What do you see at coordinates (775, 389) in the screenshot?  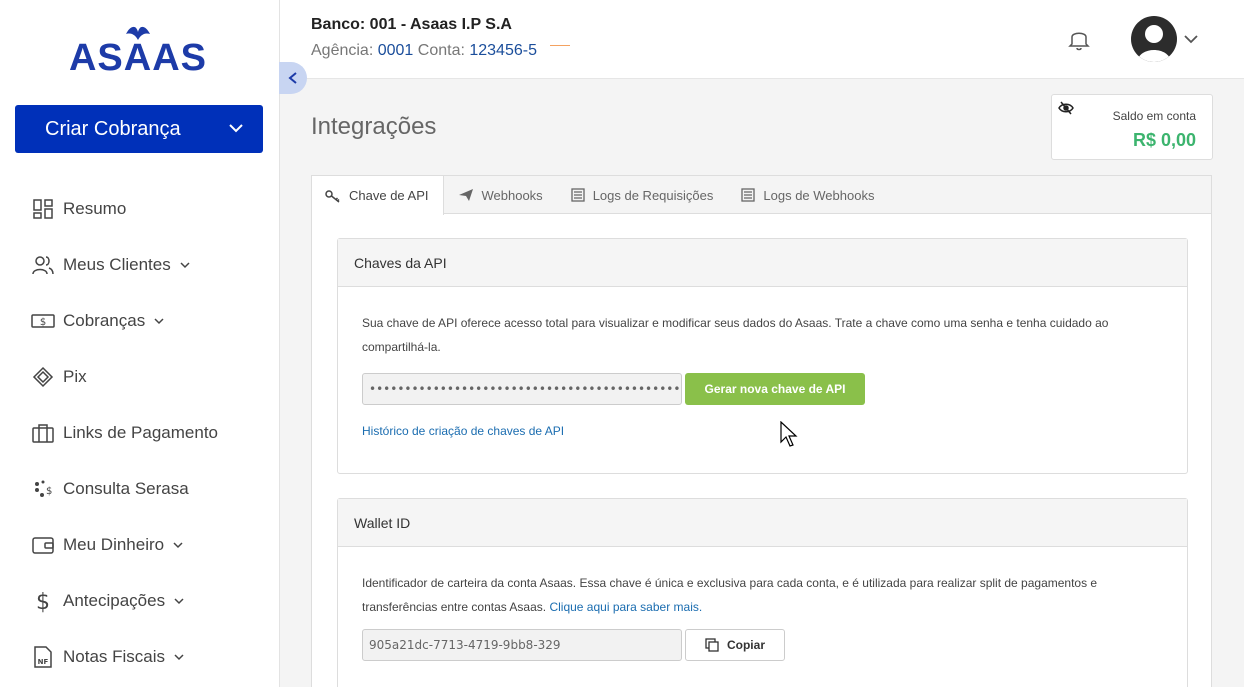 I see `generate-api-key-button: Gerar nova chave de API` at bounding box center [775, 389].